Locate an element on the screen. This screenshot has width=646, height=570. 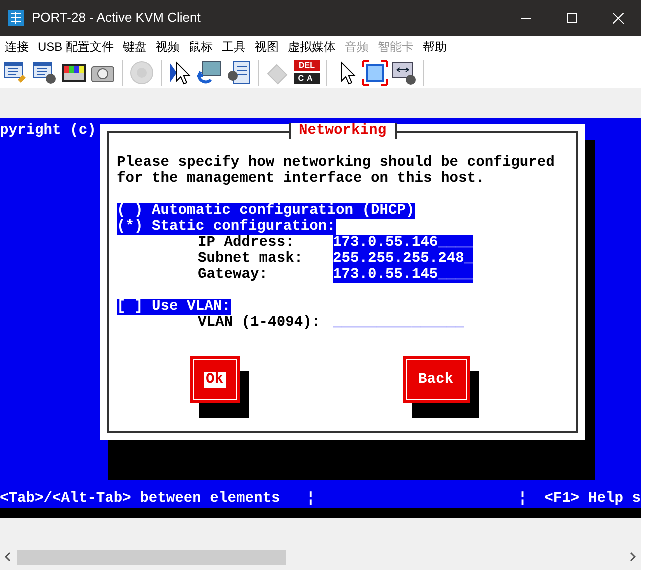
menu-item: 鼠标 is located at coordinates (201, 47).